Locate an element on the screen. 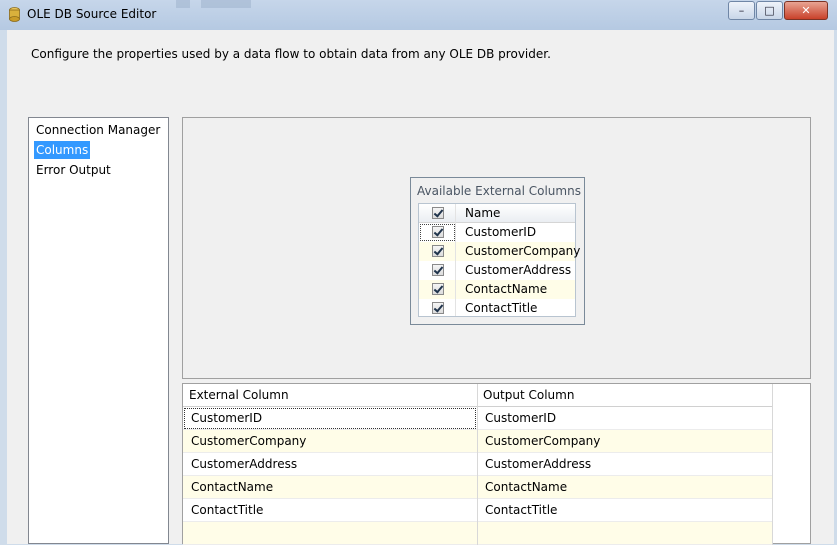 Image resolution: width=837 pixels, height=545 pixels. page-navigation-list: Connection Manager Columns Error Output is located at coordinates (98, 330).